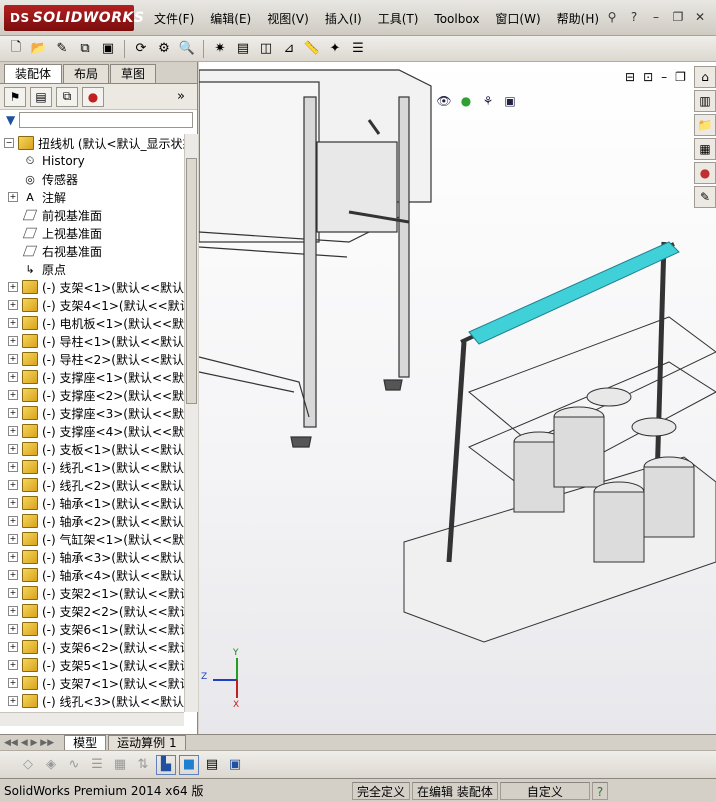 The height and width of the screenshot is (802, 716). What do you see at coordinates (164, 49) in the screenshot?
I see `options-icon: ⚙` at bounding box center [164, 49].